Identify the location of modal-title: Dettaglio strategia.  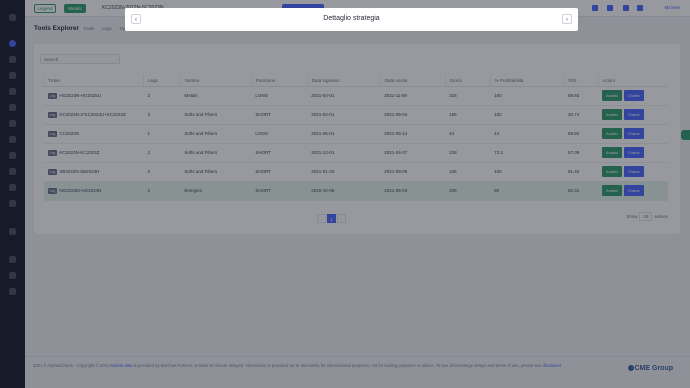
(351, 18).